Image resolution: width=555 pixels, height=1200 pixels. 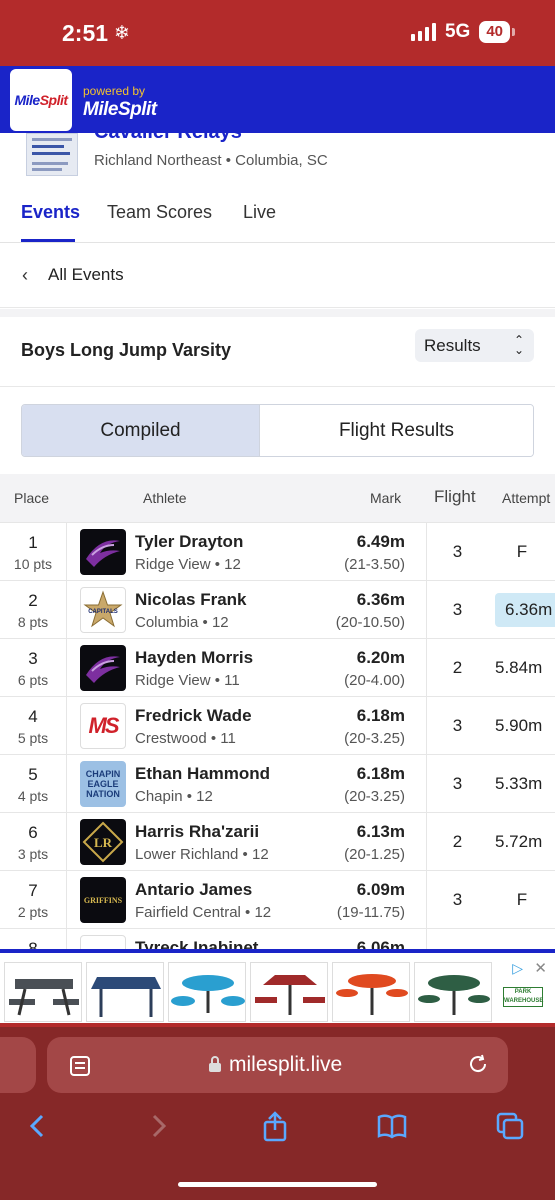 I want to click on powered-by-label: powered by, so click(x=114, y=91).